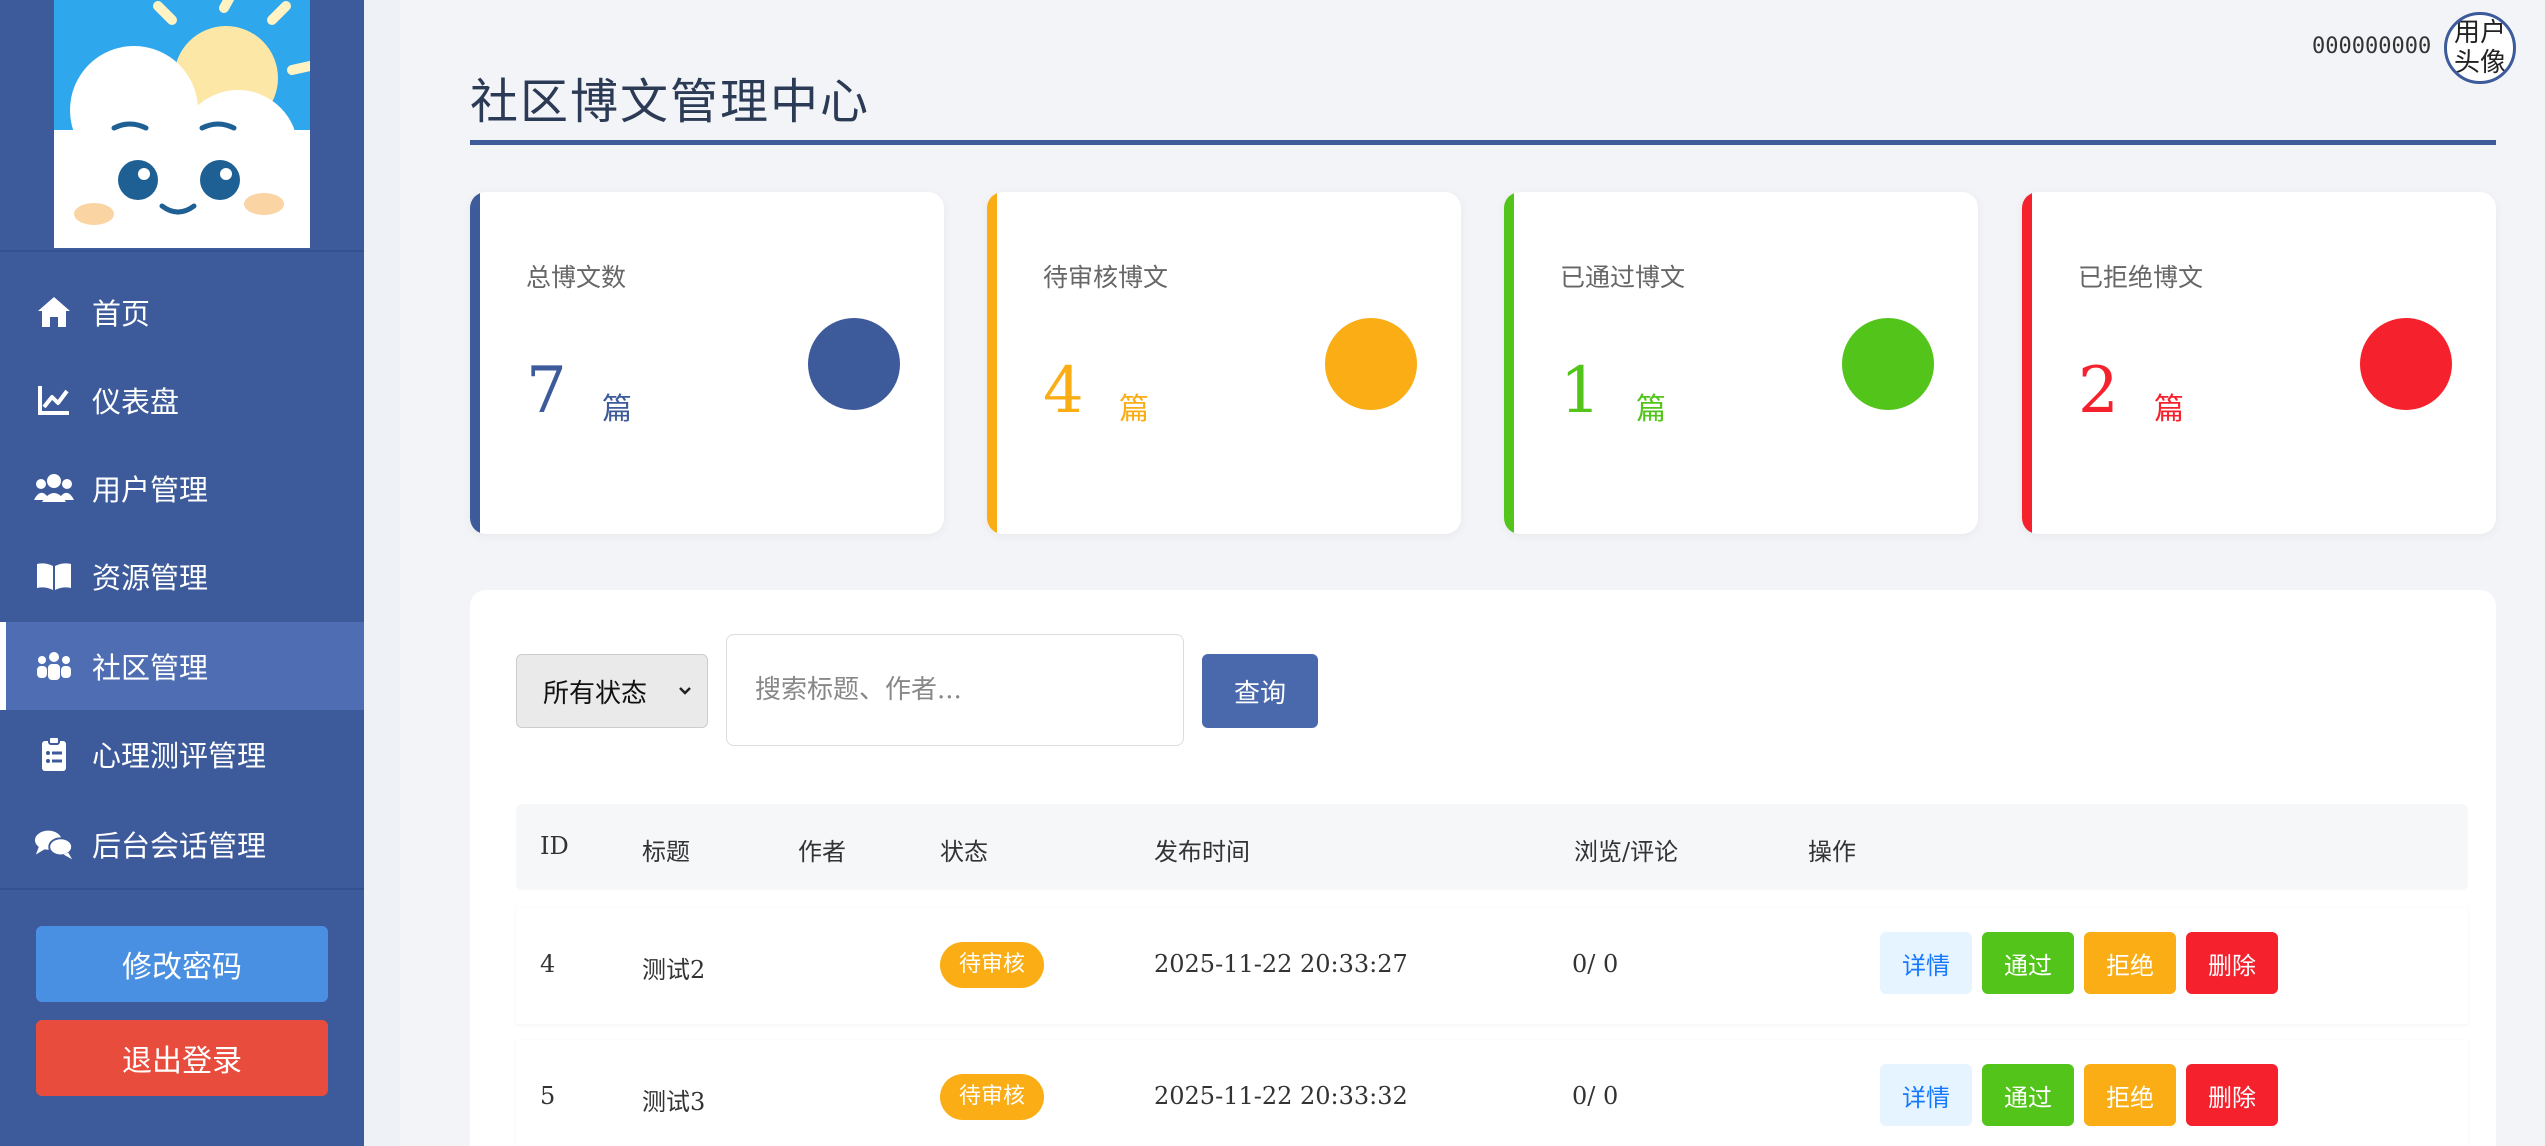  I want to click on user-id: 000000000, so click(2372, 46).